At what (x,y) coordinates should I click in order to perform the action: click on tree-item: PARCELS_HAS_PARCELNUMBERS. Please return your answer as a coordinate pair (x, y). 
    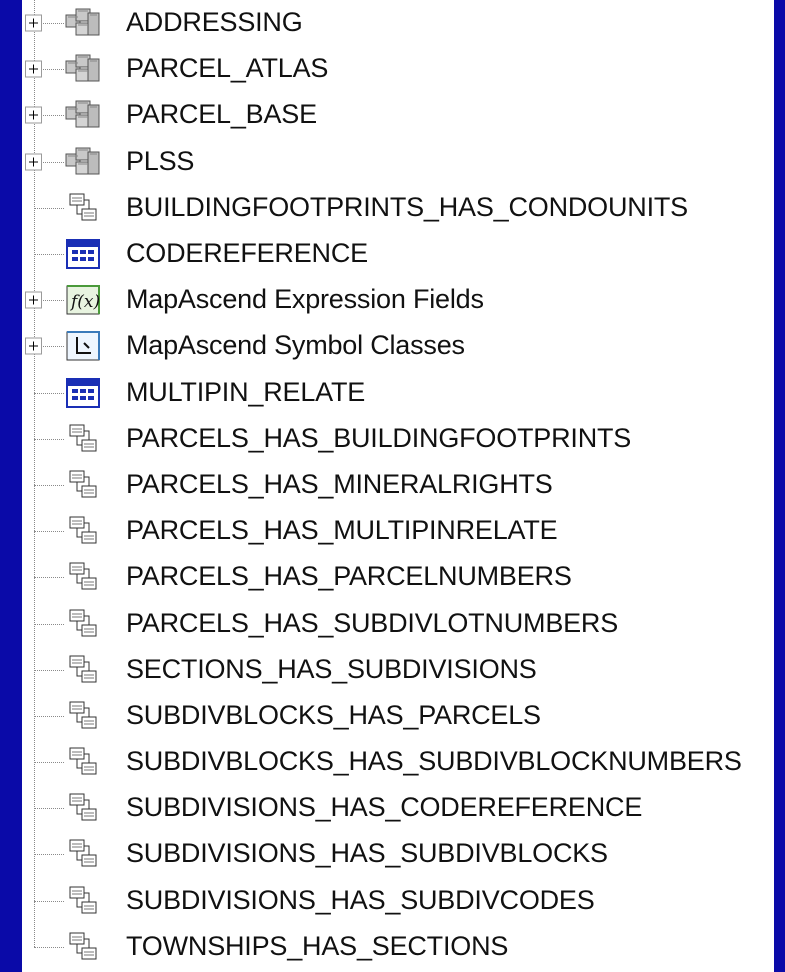
    Looking at the image, I should click on (398, 577).